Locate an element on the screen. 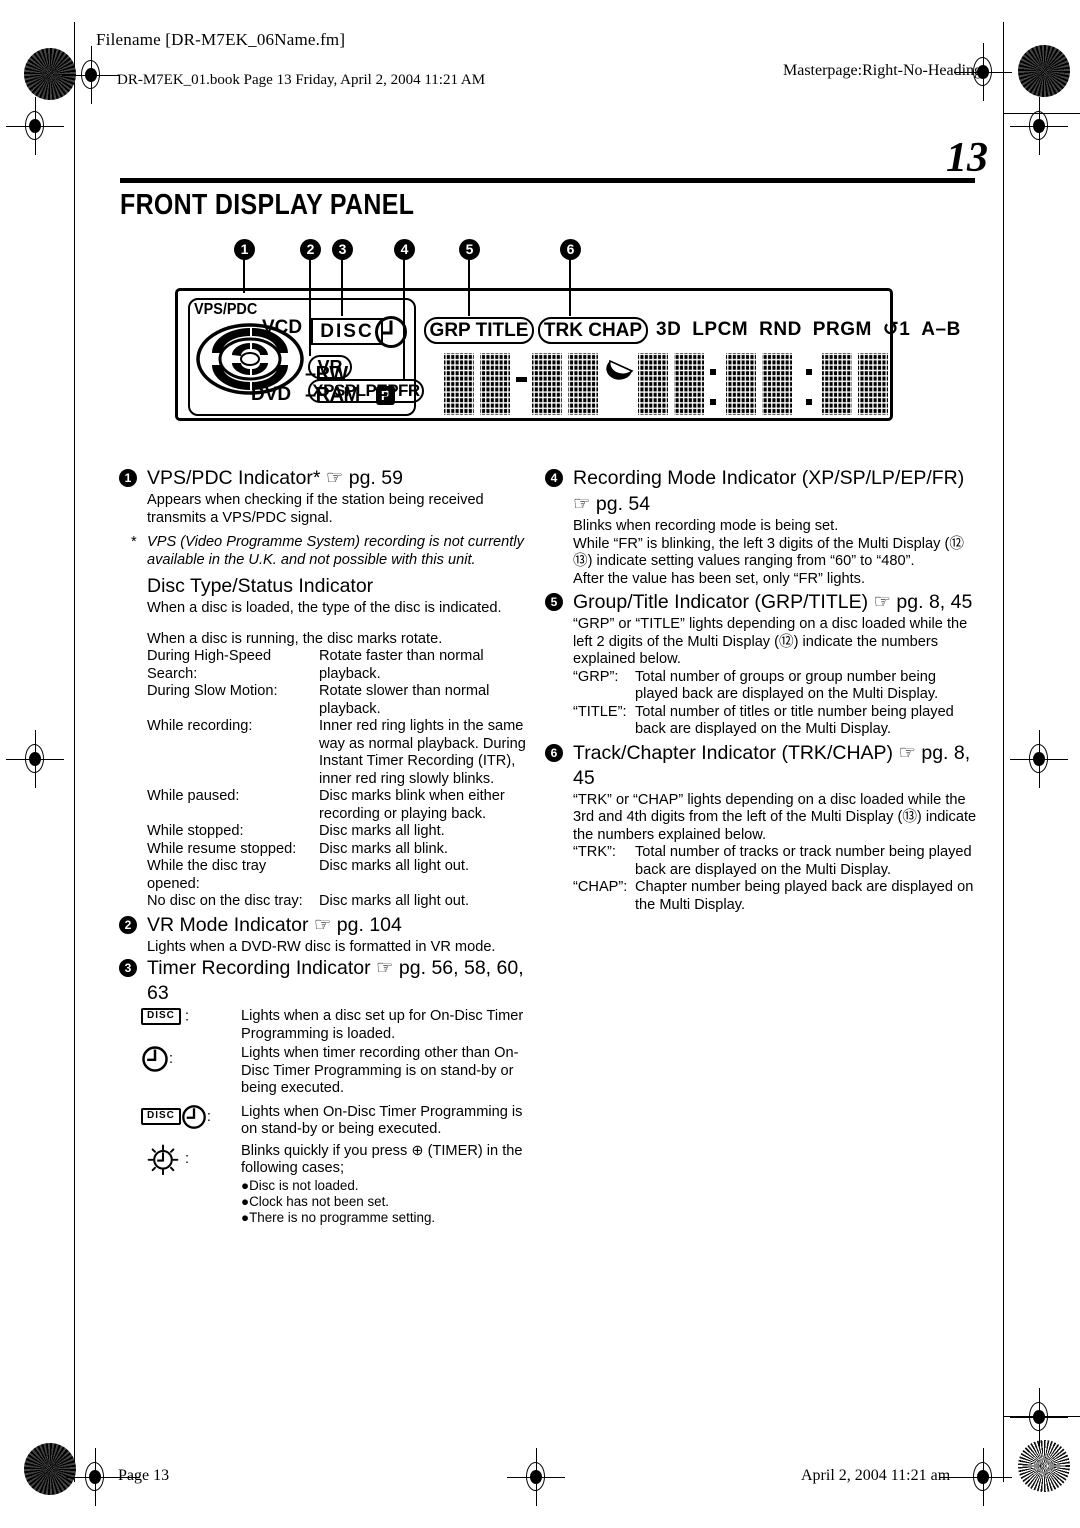  grp-title-token: GRP TITLE is located at coordinates (479, 330).